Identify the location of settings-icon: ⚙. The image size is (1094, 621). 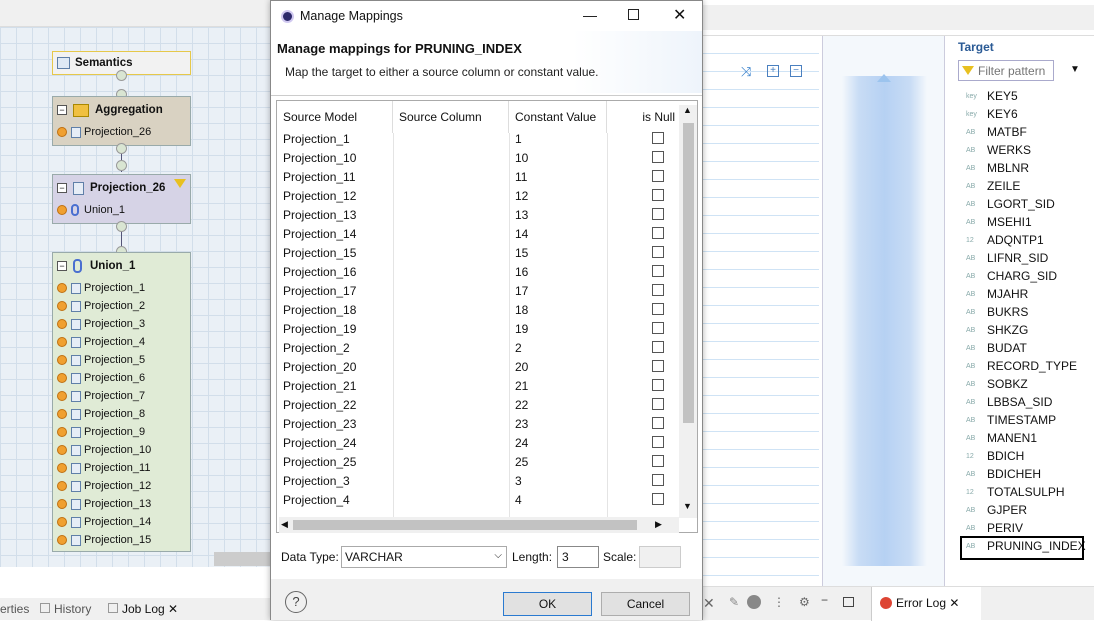
(804, 602).